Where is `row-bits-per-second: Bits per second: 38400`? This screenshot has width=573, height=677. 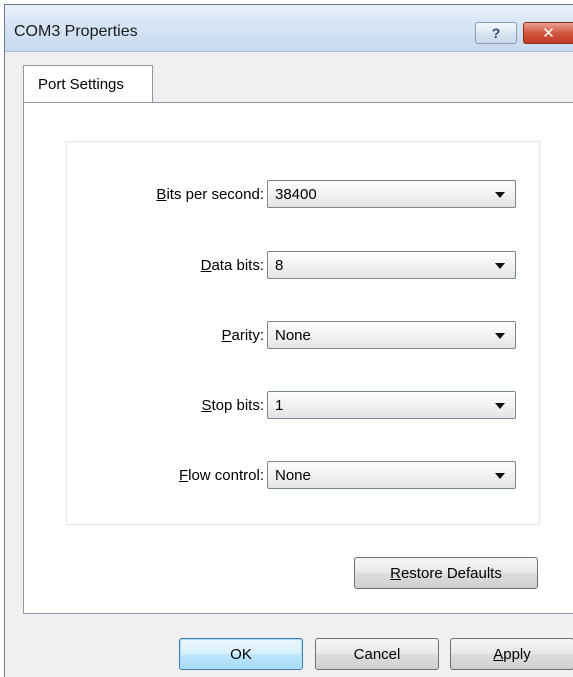 row-bits-per-second: Bits per second: 38400 is located at coordinates (303, 195).